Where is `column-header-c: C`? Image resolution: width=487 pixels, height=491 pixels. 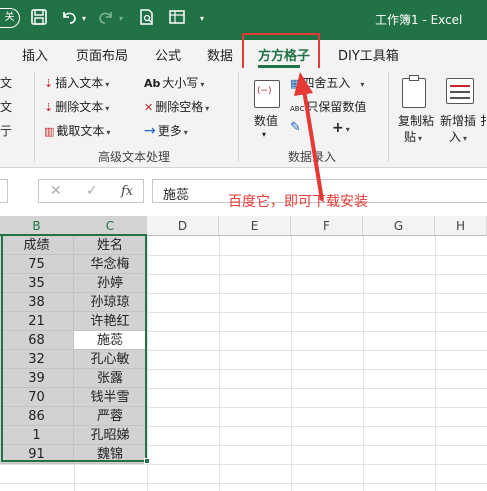 column-header-c: C is located at coordinates (110, 226).